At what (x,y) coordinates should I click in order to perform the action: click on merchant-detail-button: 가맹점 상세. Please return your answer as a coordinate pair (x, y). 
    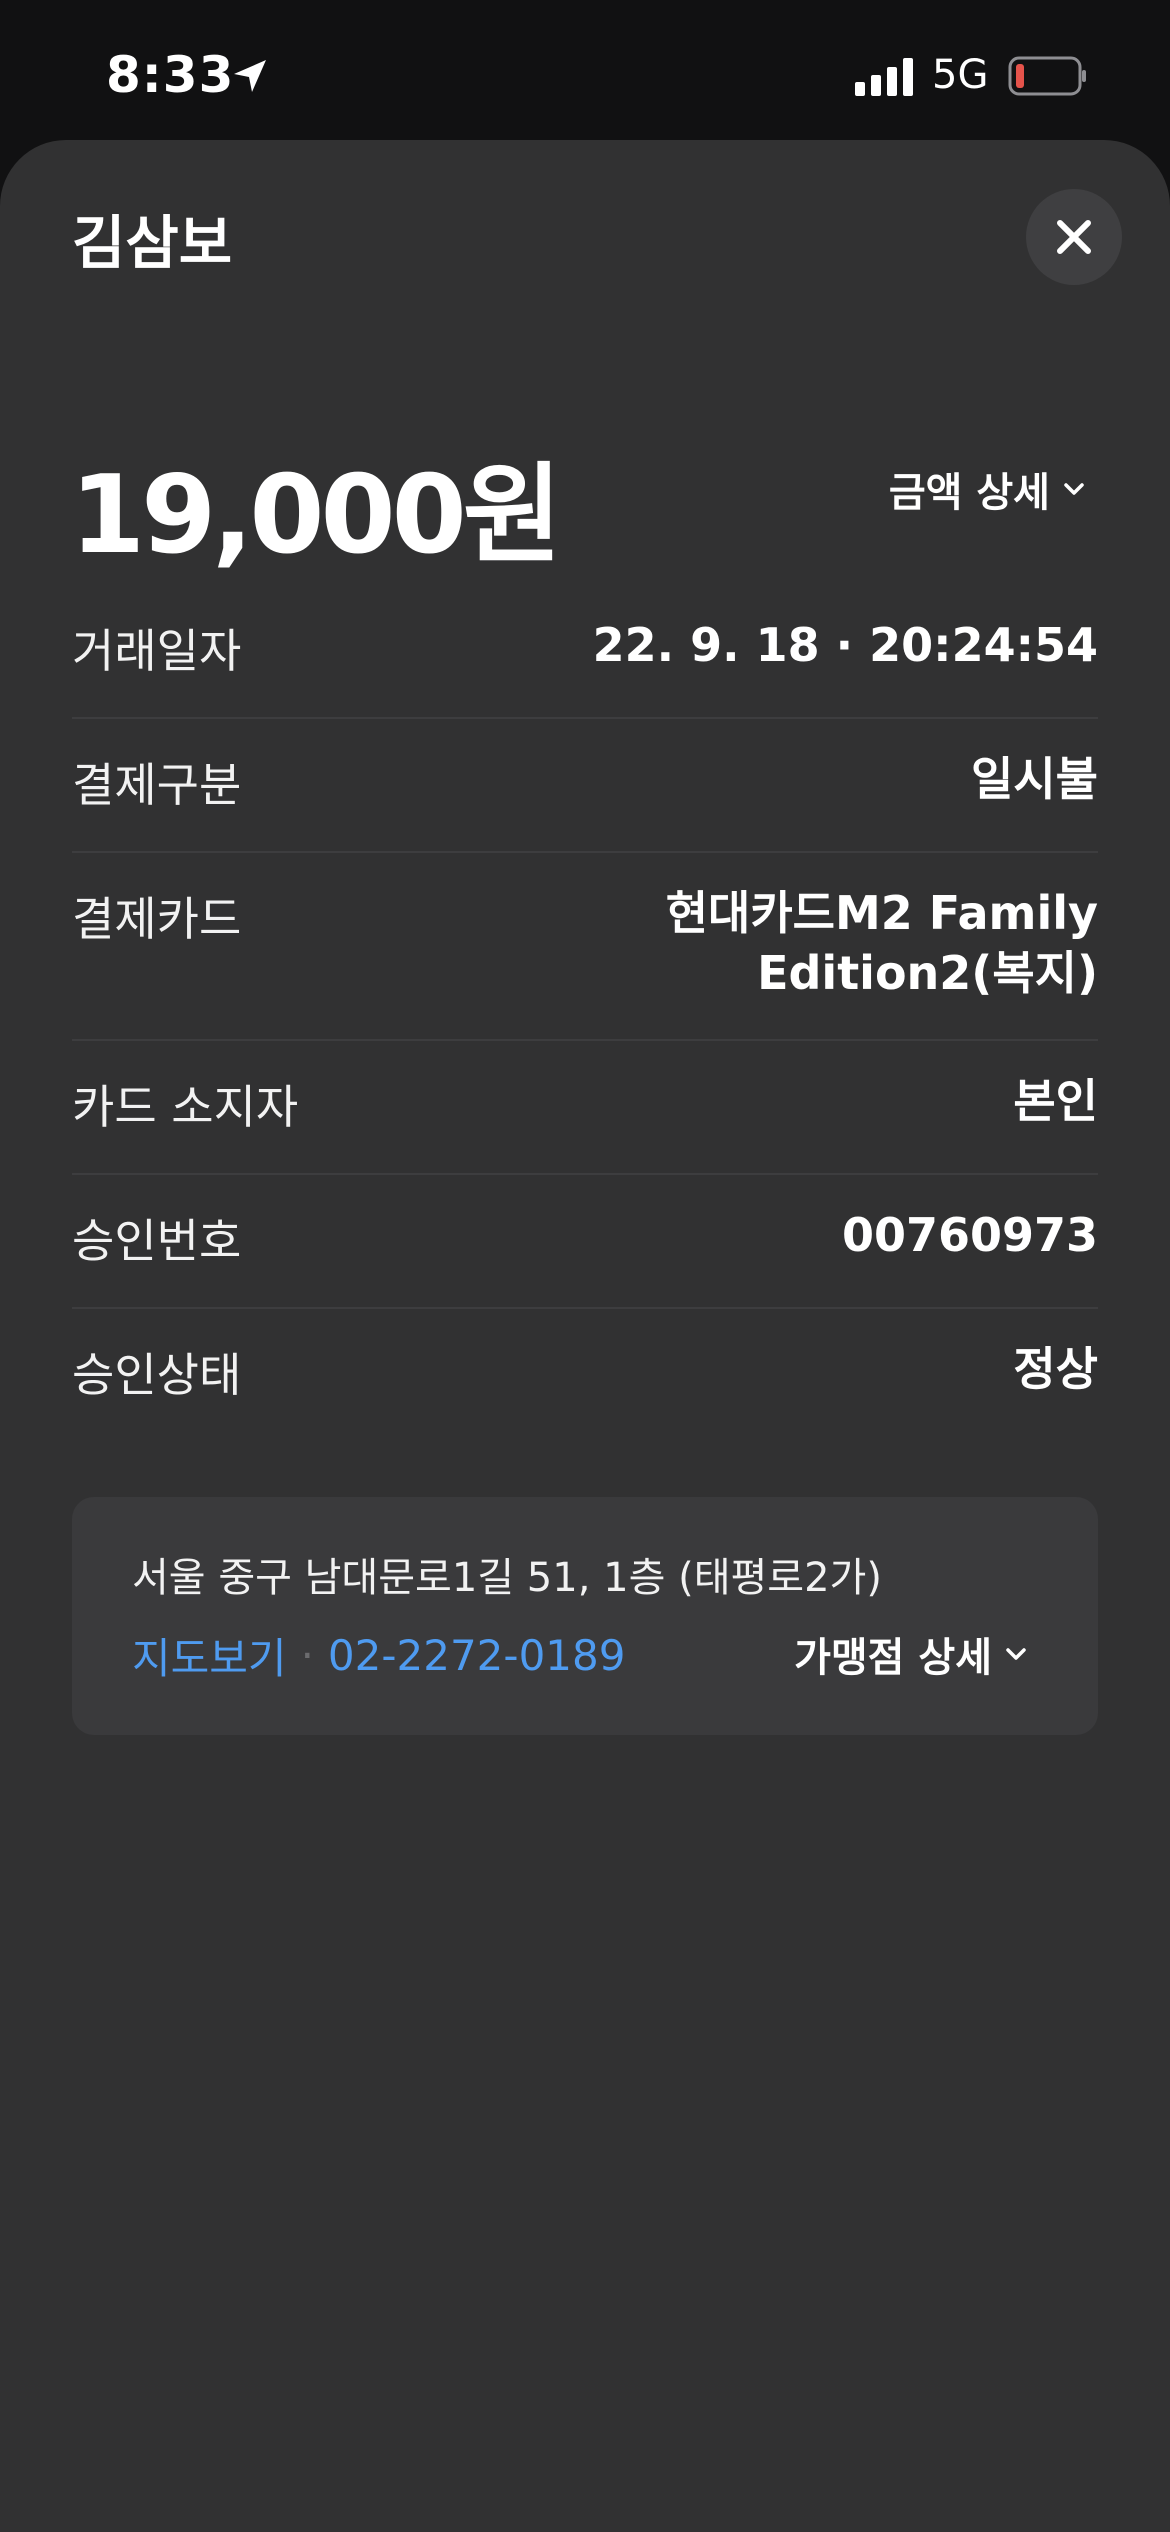
    Looking at the image, I should click on (911, 1654).